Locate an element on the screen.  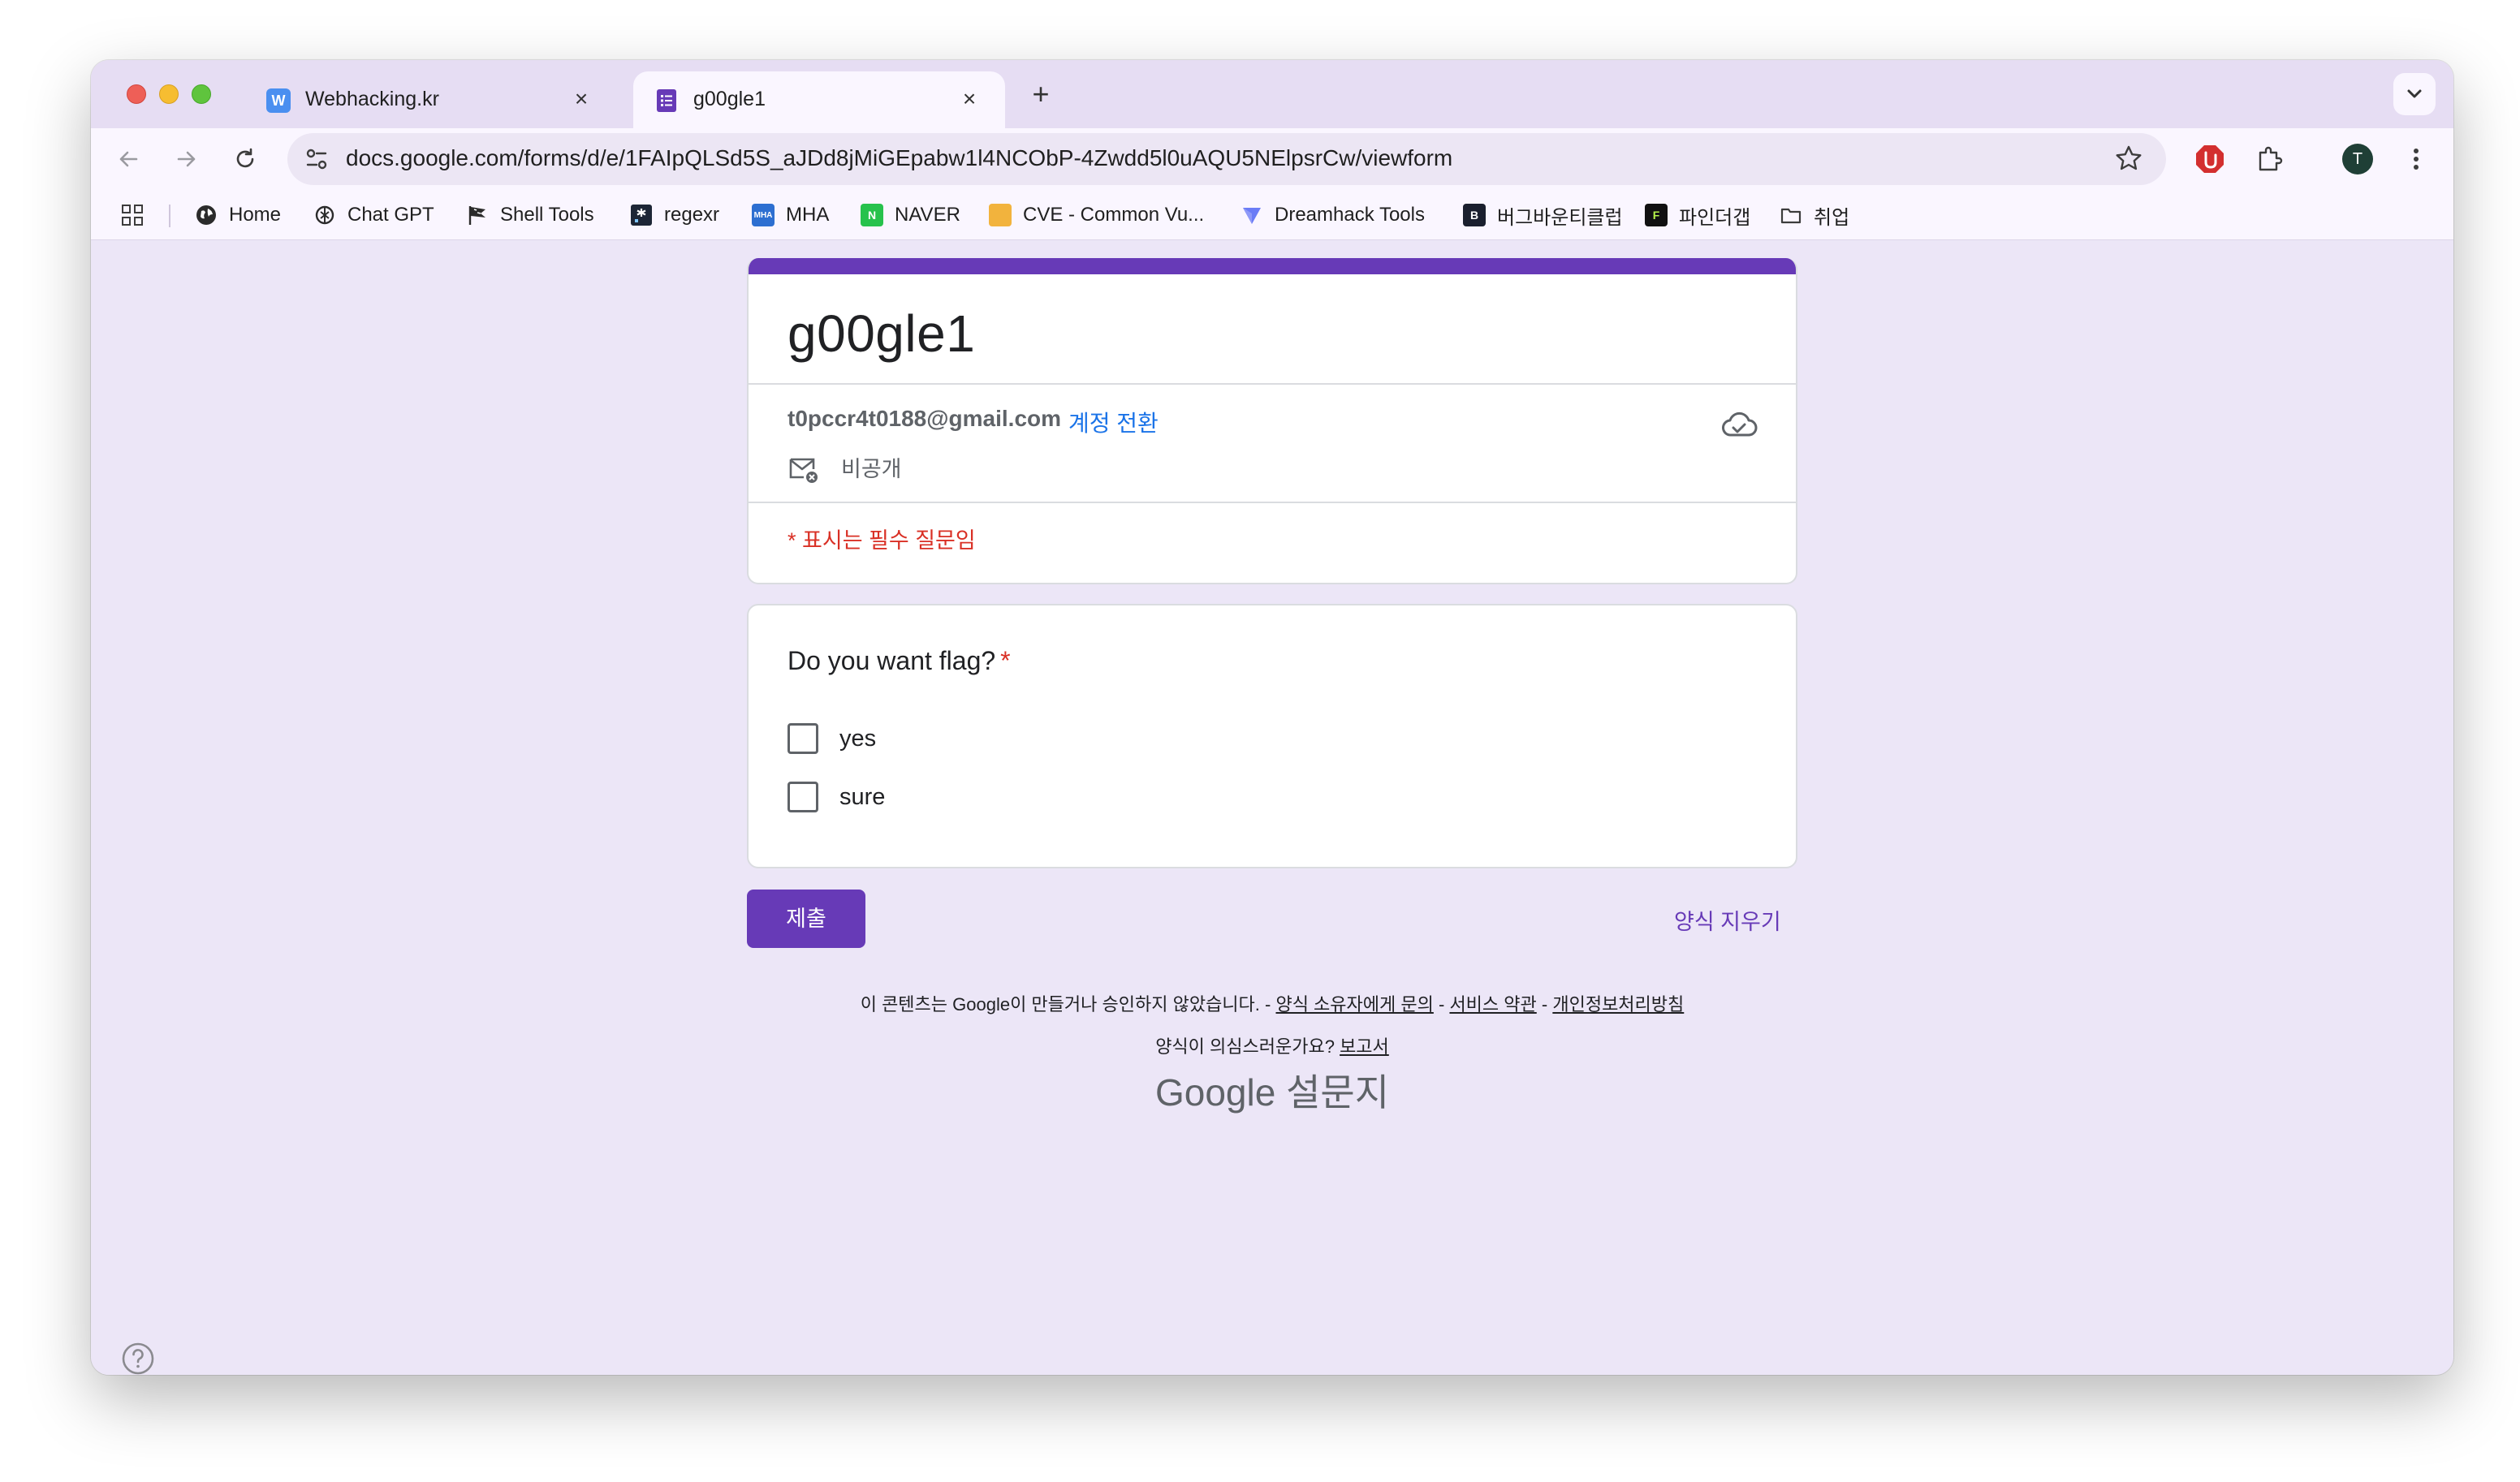
maximize-window-button is located at coordinates (201, 94).